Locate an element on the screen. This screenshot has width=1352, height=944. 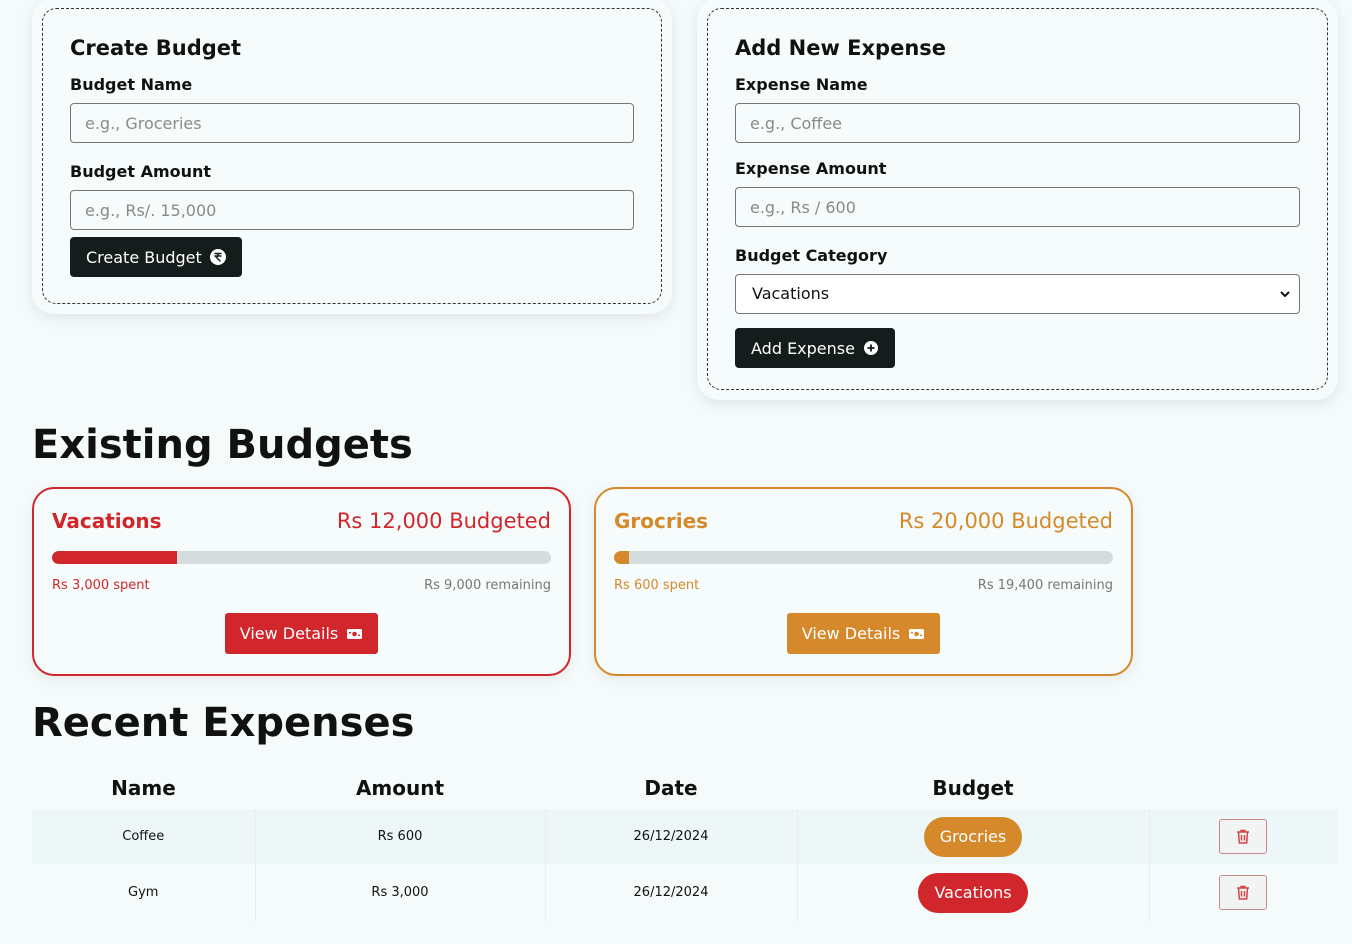
budget-spent: Rs 3,000 spent is located at coordinates (101, 585).